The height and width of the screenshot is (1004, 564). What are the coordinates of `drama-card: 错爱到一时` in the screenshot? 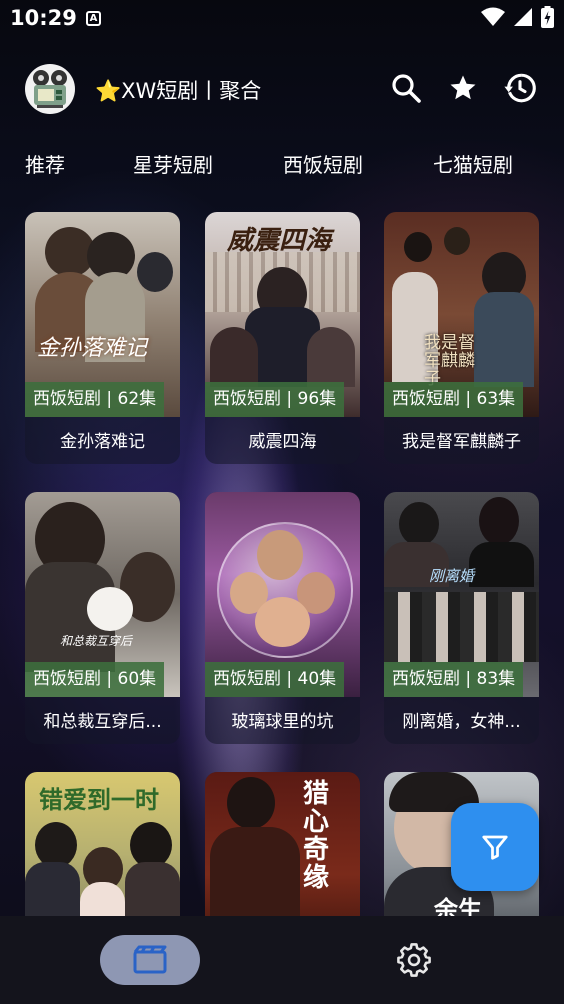 It's located at (102, 844).